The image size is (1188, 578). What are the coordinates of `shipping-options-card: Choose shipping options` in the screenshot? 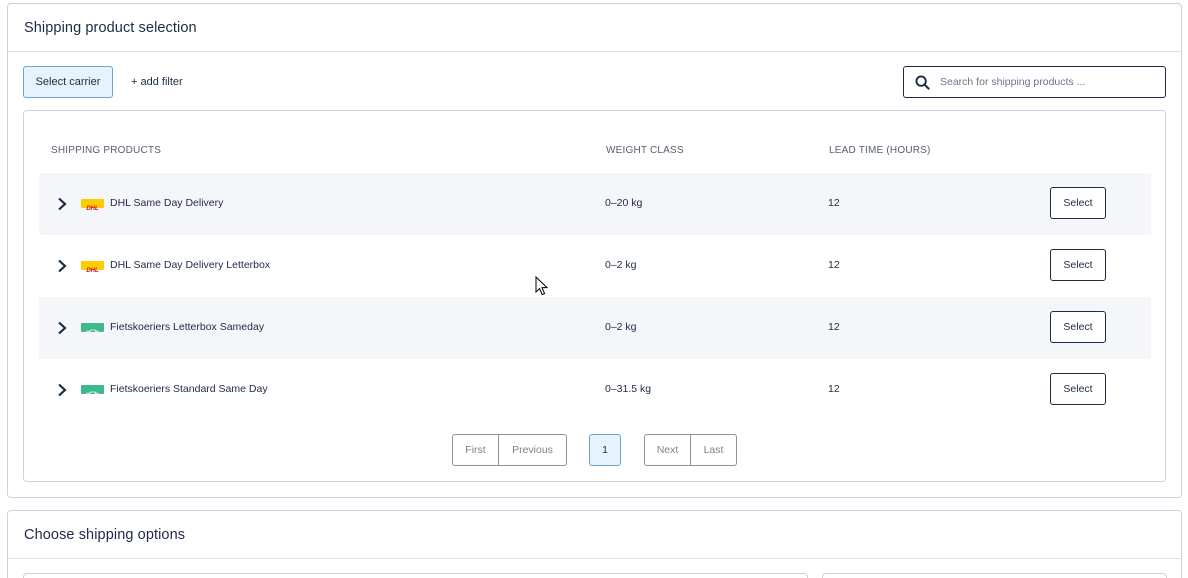 It's located at (594, 544).